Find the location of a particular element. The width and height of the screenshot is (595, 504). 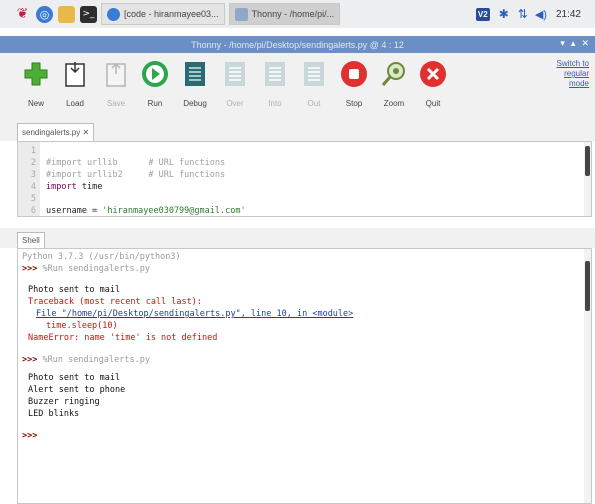

maximize-icon: ▴ is located at coordinates (573, 43).